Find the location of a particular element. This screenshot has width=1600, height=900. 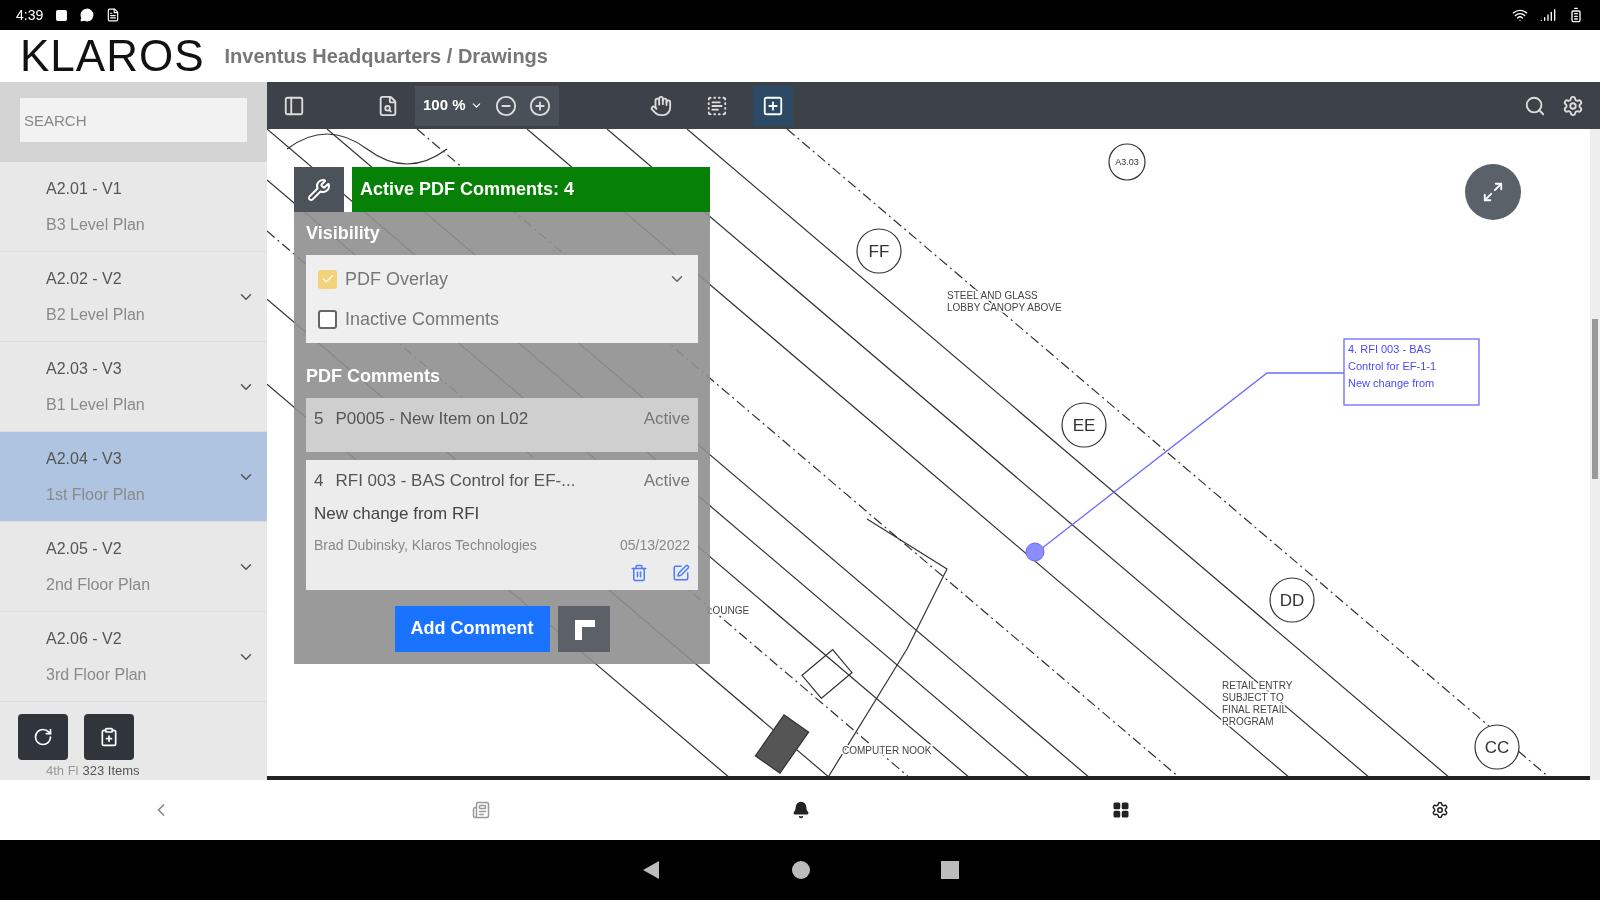

grid-bubble: CC is located at coordinates (1497, 747).